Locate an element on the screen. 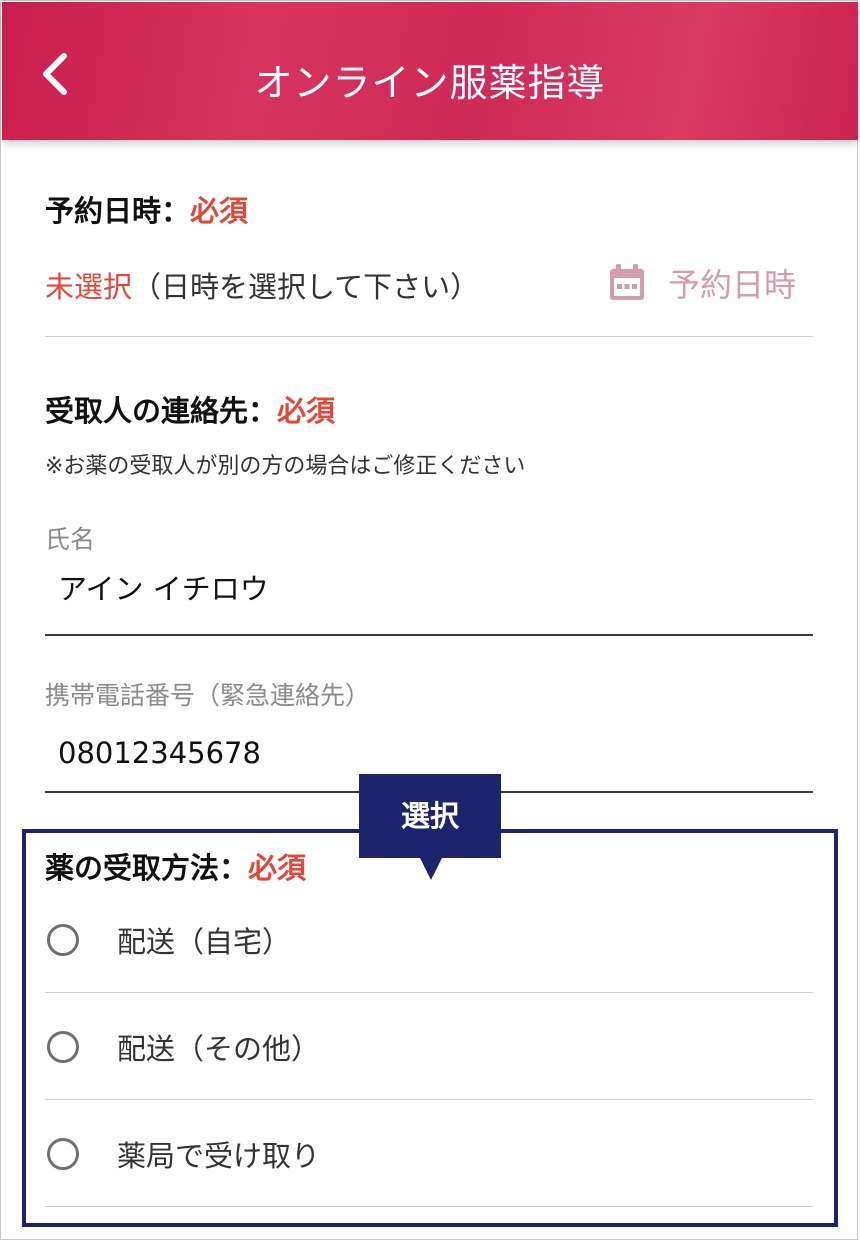  recipient-note: ※お薬の受取人が別の方の場合はご修正ください is located at coordinates (285, 466).